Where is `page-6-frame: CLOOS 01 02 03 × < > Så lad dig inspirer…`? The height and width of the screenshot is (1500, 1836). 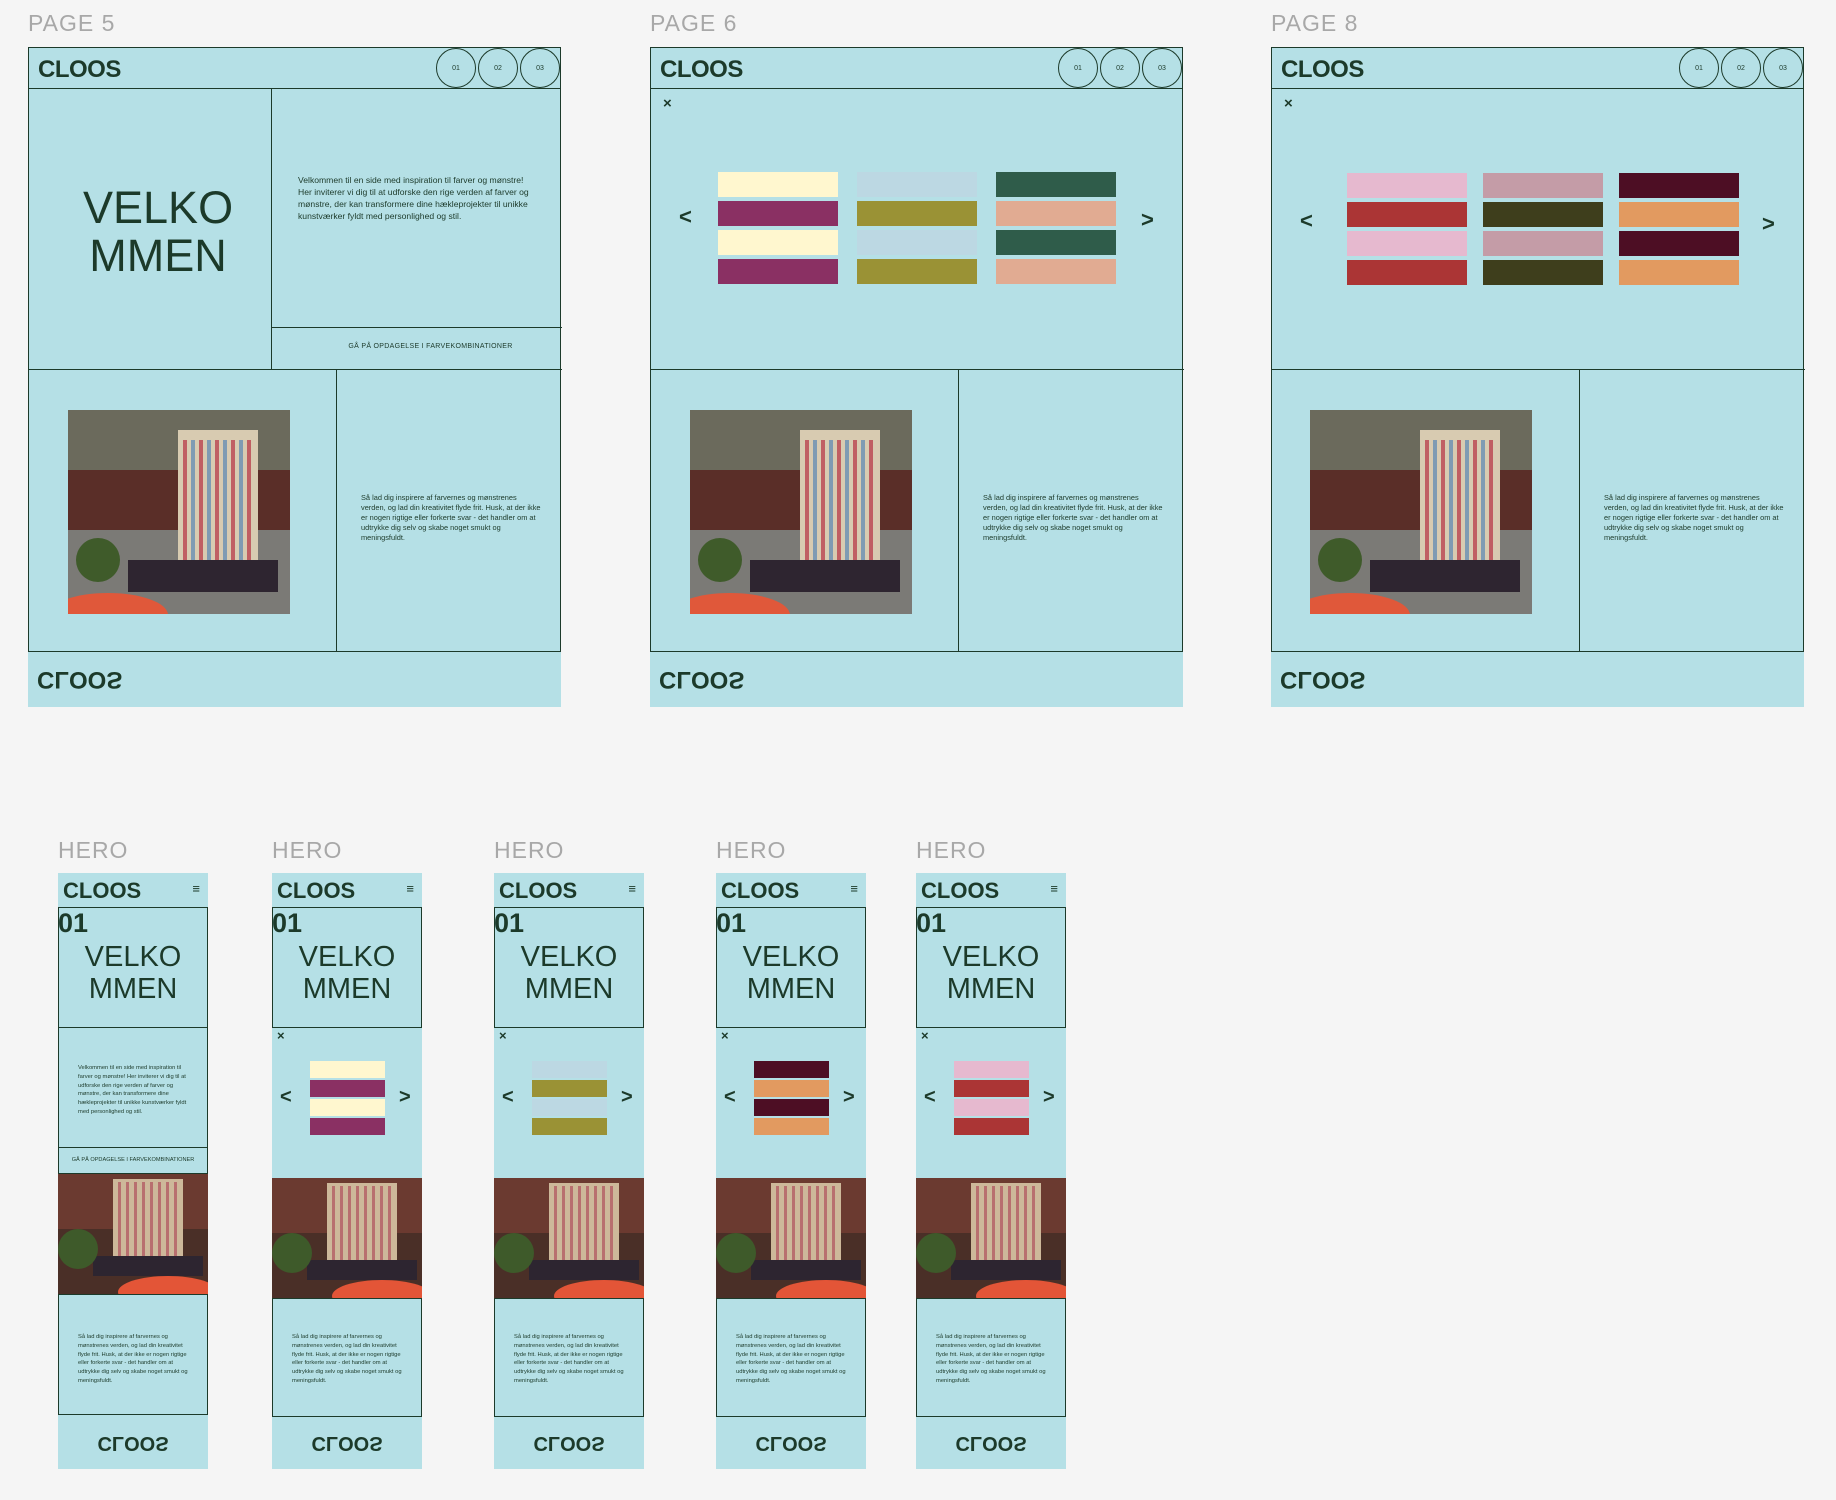 page-6-frame: CLOOS 01 02 03 × < > Så lad dig inspirer… is located at coordinates (917, 377).